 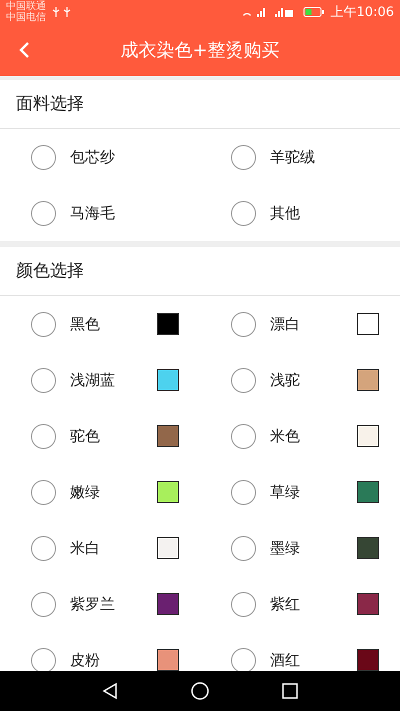 What do you see at coordinates (26, 6) in the screenshot?
I see `carrier-name: 中国联通` at bounding box center [26, 6].